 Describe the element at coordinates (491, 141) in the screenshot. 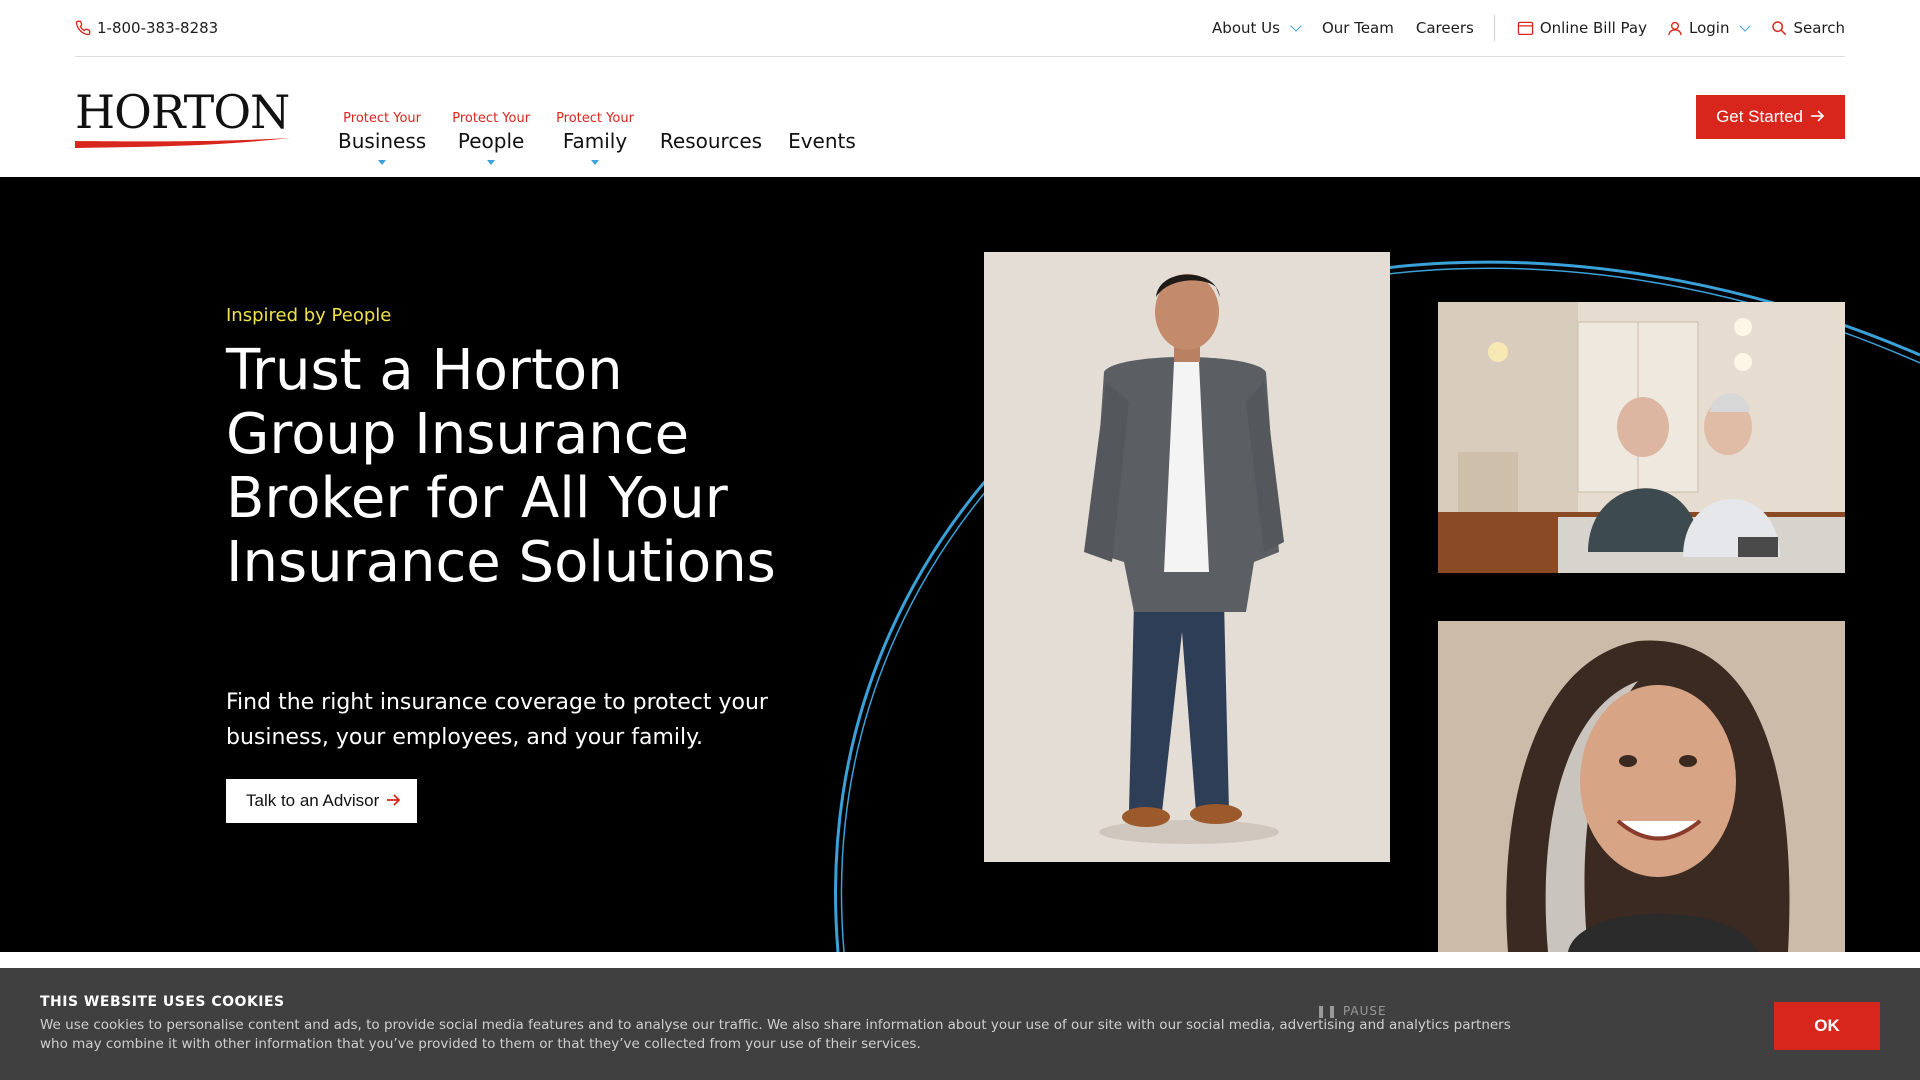

I see `nav-label: People` at that location.